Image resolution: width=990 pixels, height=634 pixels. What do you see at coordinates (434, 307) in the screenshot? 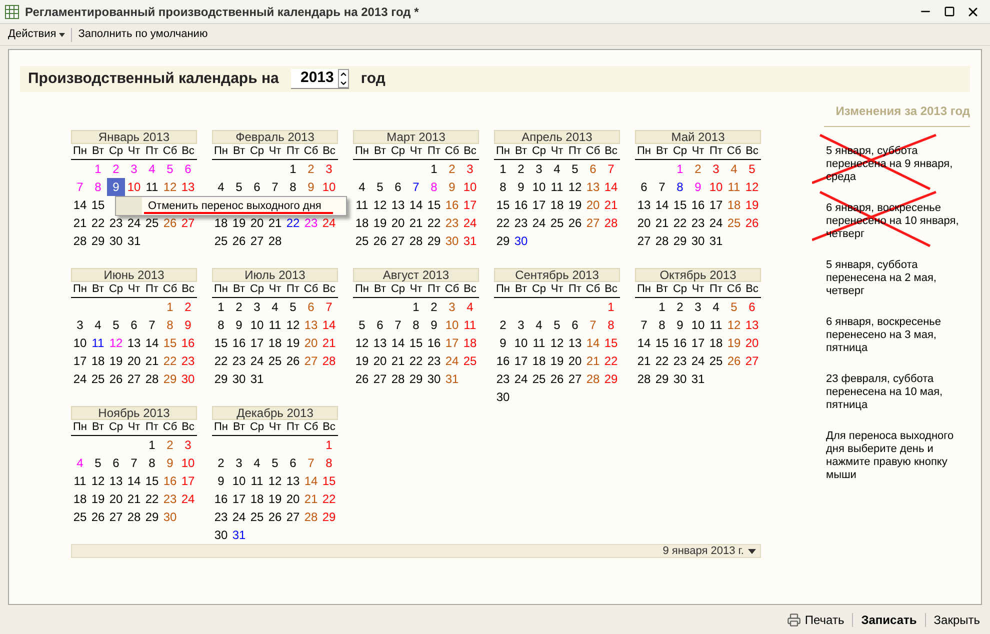
I see `day-cell: 2` at bounding box center [434, 307].